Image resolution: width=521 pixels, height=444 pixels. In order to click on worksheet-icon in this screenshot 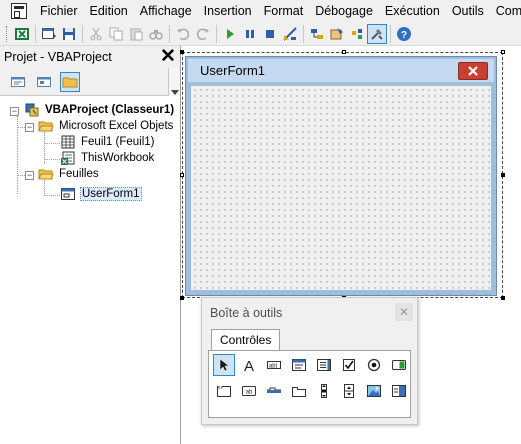, I will do `click(68, 142)`.